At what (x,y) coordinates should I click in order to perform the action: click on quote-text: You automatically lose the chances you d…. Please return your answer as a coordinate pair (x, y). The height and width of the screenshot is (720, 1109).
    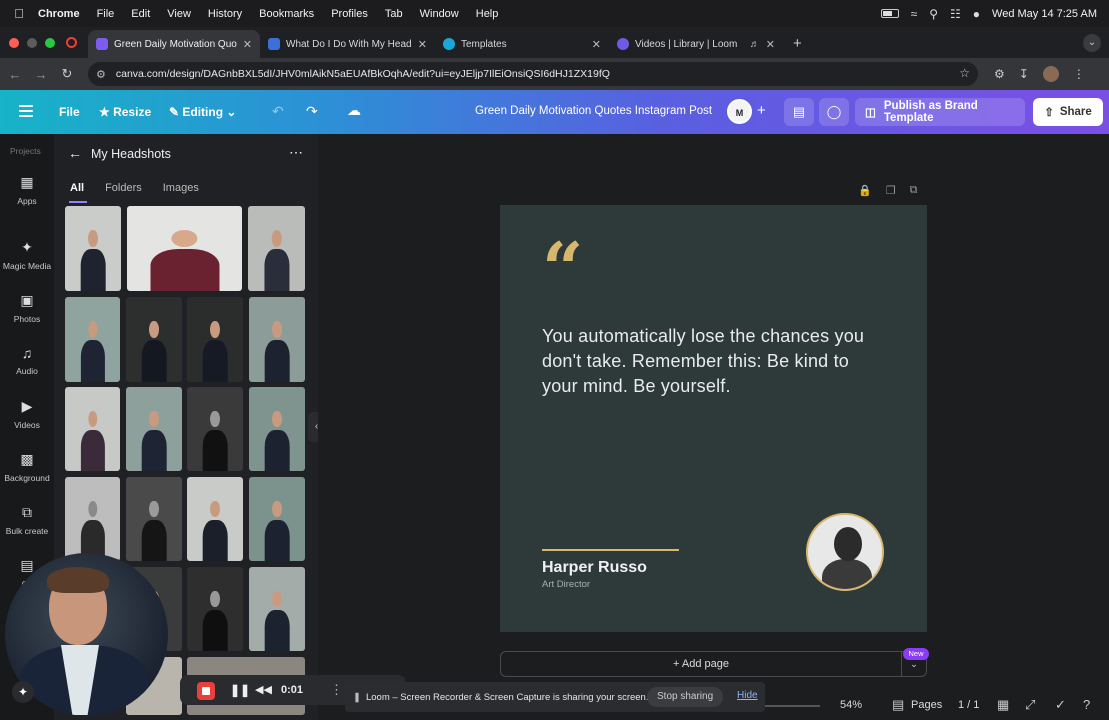
    Looking at the image, I should click on (707, 361).